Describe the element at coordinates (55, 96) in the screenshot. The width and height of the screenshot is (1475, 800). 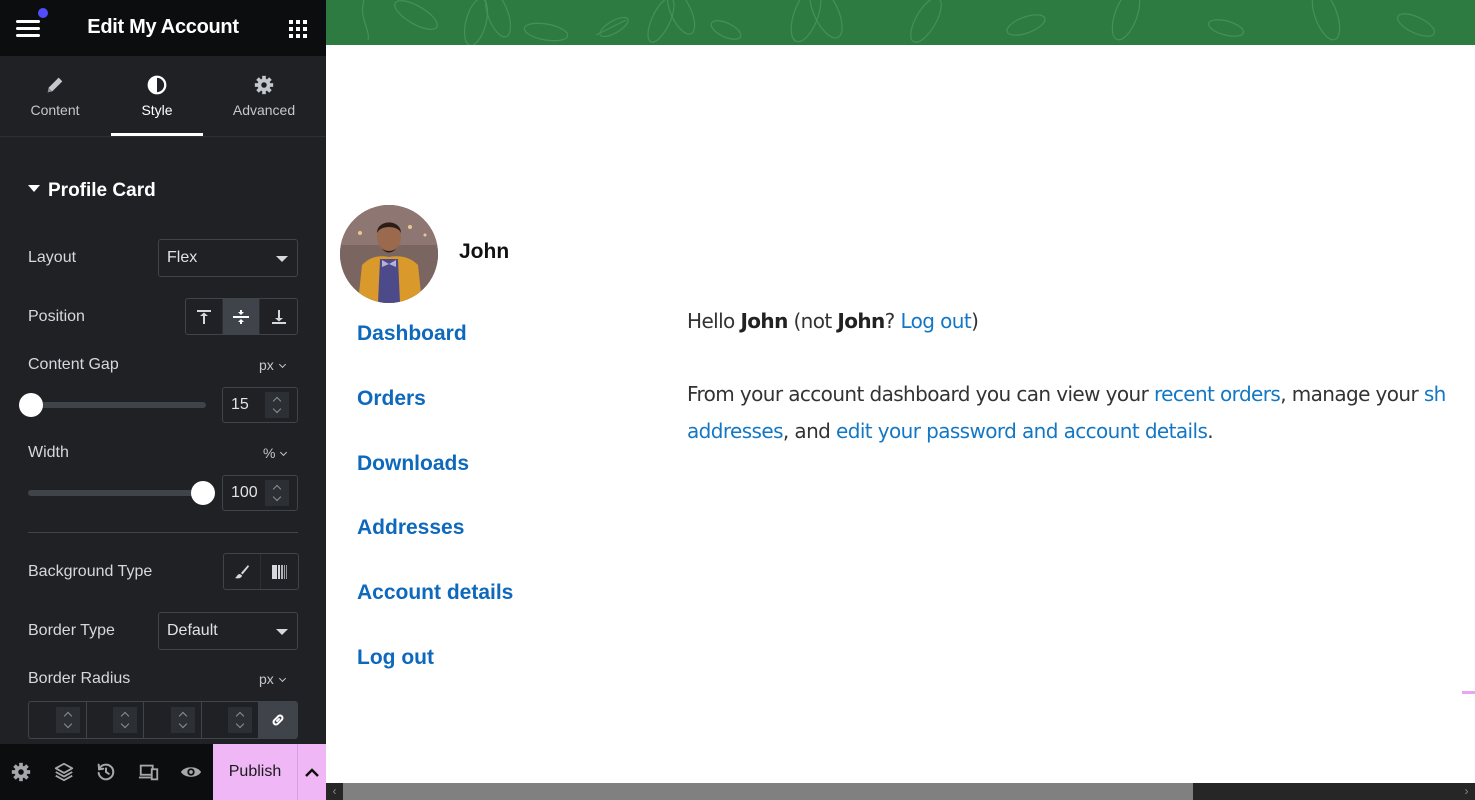
I see `tab-content: Content` at that location.